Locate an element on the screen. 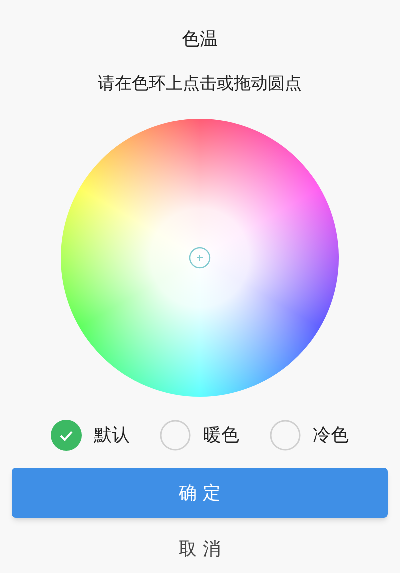 The image size is (400, 573). dialog-title: 色温 is located at coordinates (200, 40).